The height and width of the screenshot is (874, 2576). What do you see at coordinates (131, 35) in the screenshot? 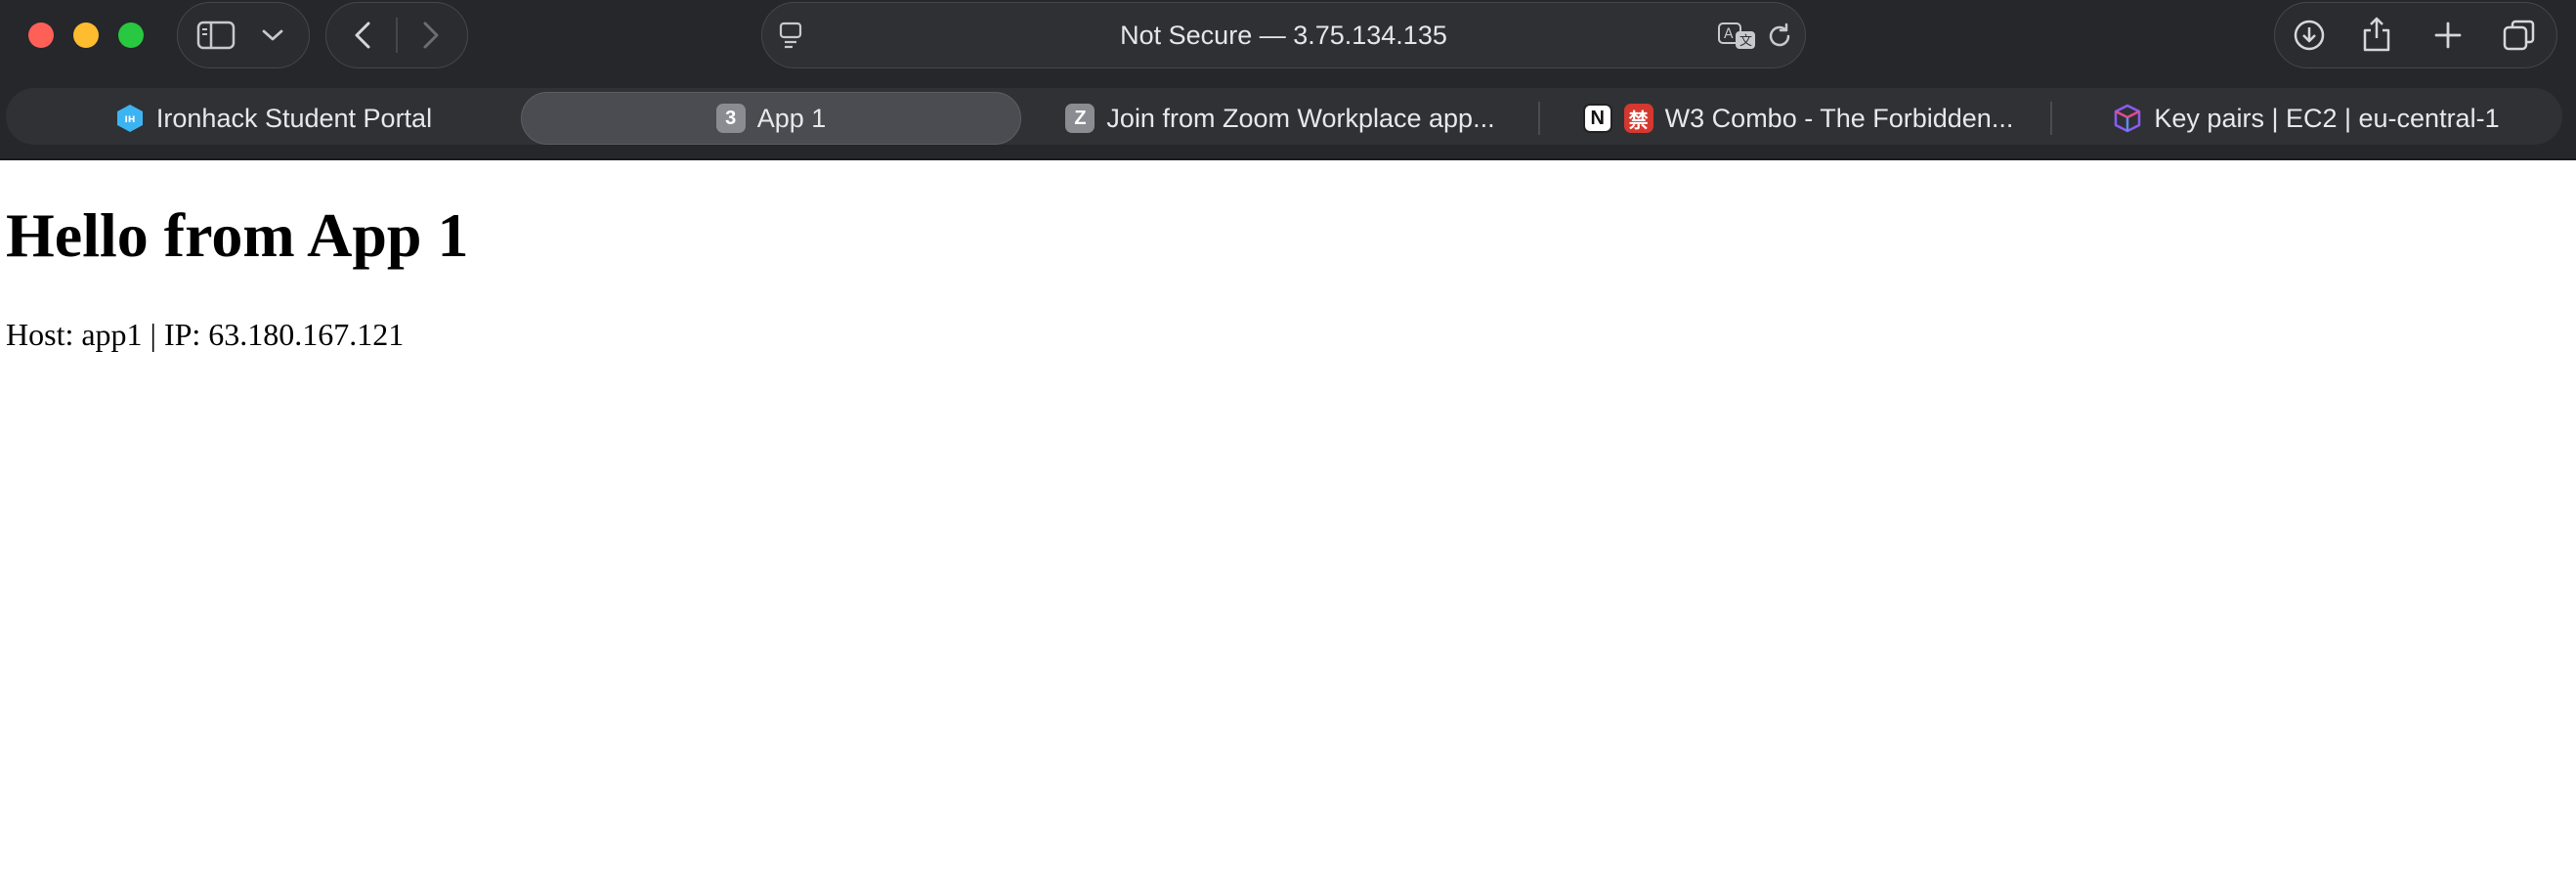
I see `maximize-window-button` at bounding box center [131, 35].